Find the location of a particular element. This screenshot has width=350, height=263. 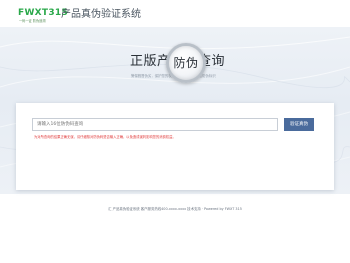

magnifier-icon: 防伪 is located at coordinates (186, 63).